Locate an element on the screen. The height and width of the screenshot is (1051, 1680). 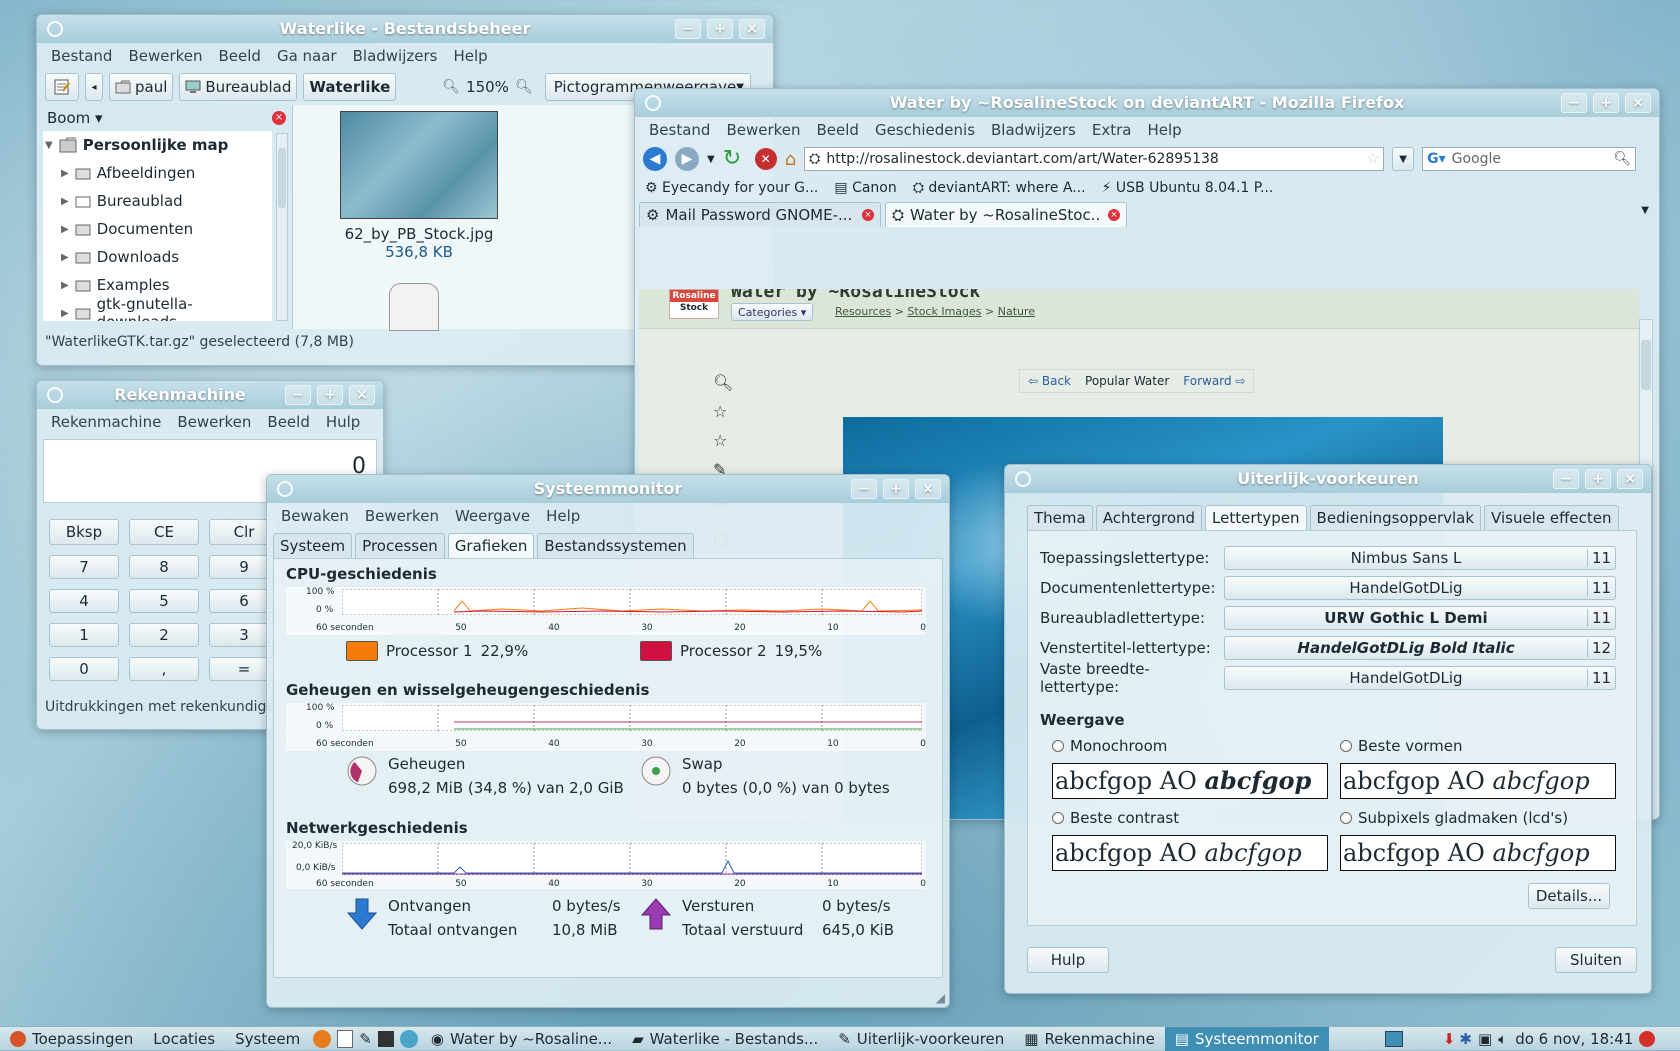
location-edit-button is located at coordinates (62, 87).